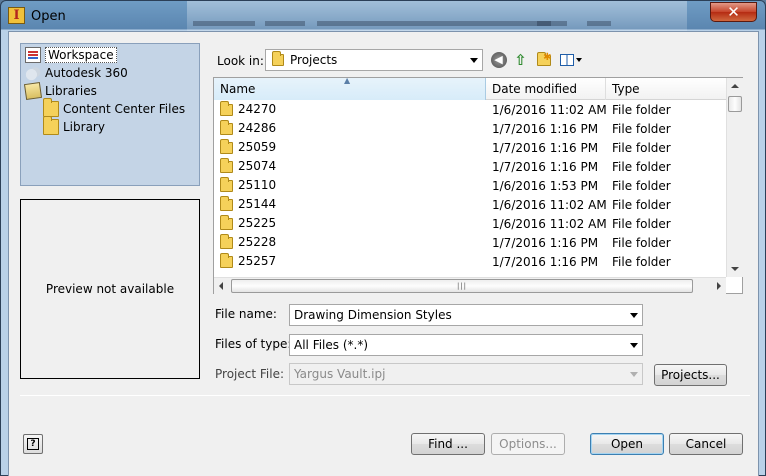  What do you see at coordinates (719, 286) in the screenshot?
I see `scroll-right-icon` at bounding box center [719, 286].